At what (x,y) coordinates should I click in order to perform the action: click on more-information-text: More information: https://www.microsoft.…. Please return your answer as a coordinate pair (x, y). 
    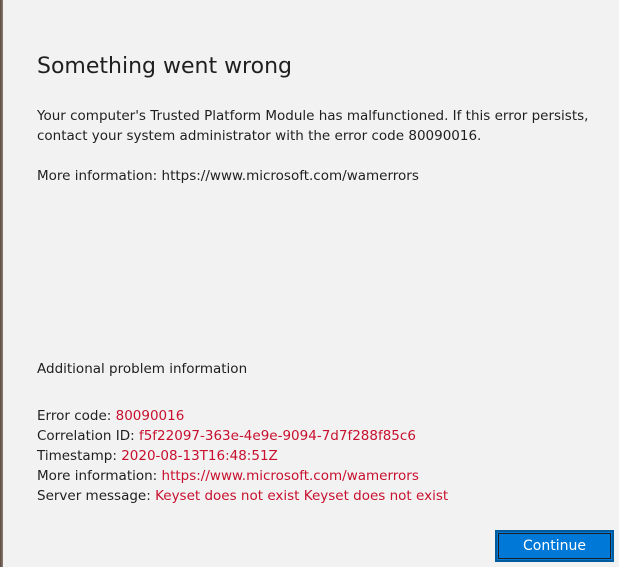
    Looking at the image, I should click on (228, 176).